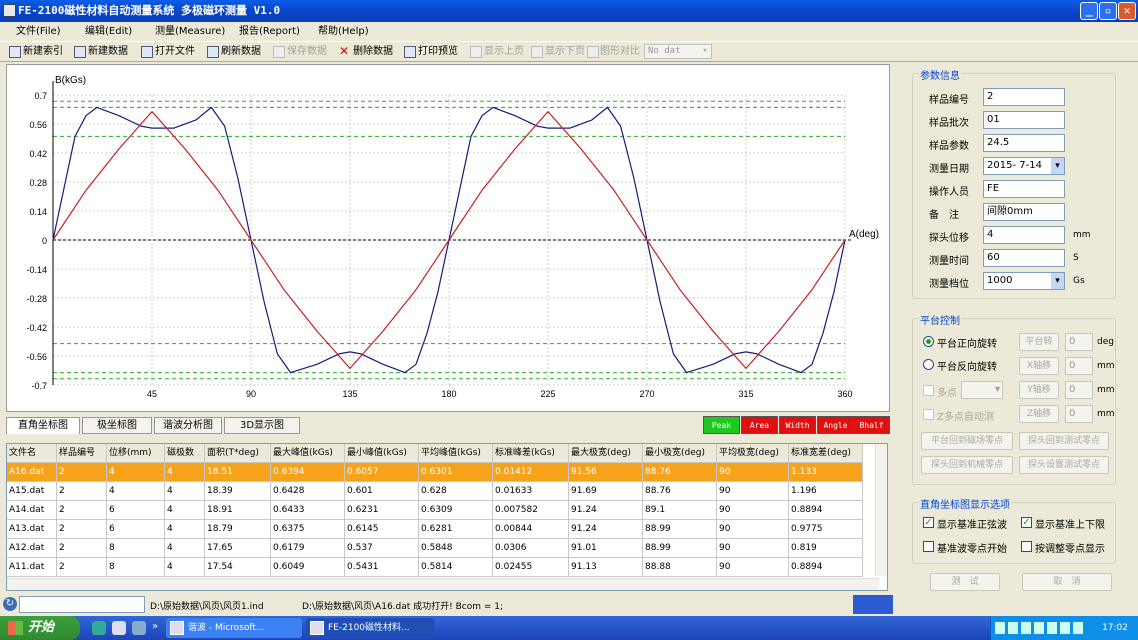 This screenshot has height=640, width=1138. I want to click on param-input: 60, so click(1024, 258).